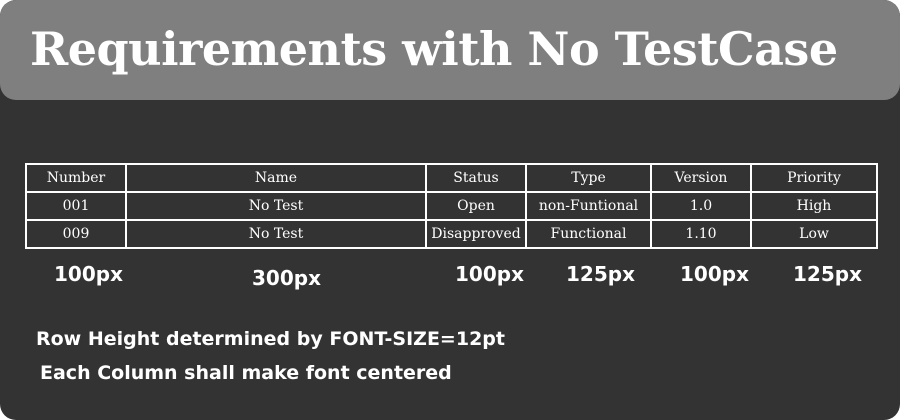 This screenshot has height=420, width=900. What do you see at coordinates (88, 274) in the screenshot?
I see `width-label-number: 100px` at bounding box center [88, 274].